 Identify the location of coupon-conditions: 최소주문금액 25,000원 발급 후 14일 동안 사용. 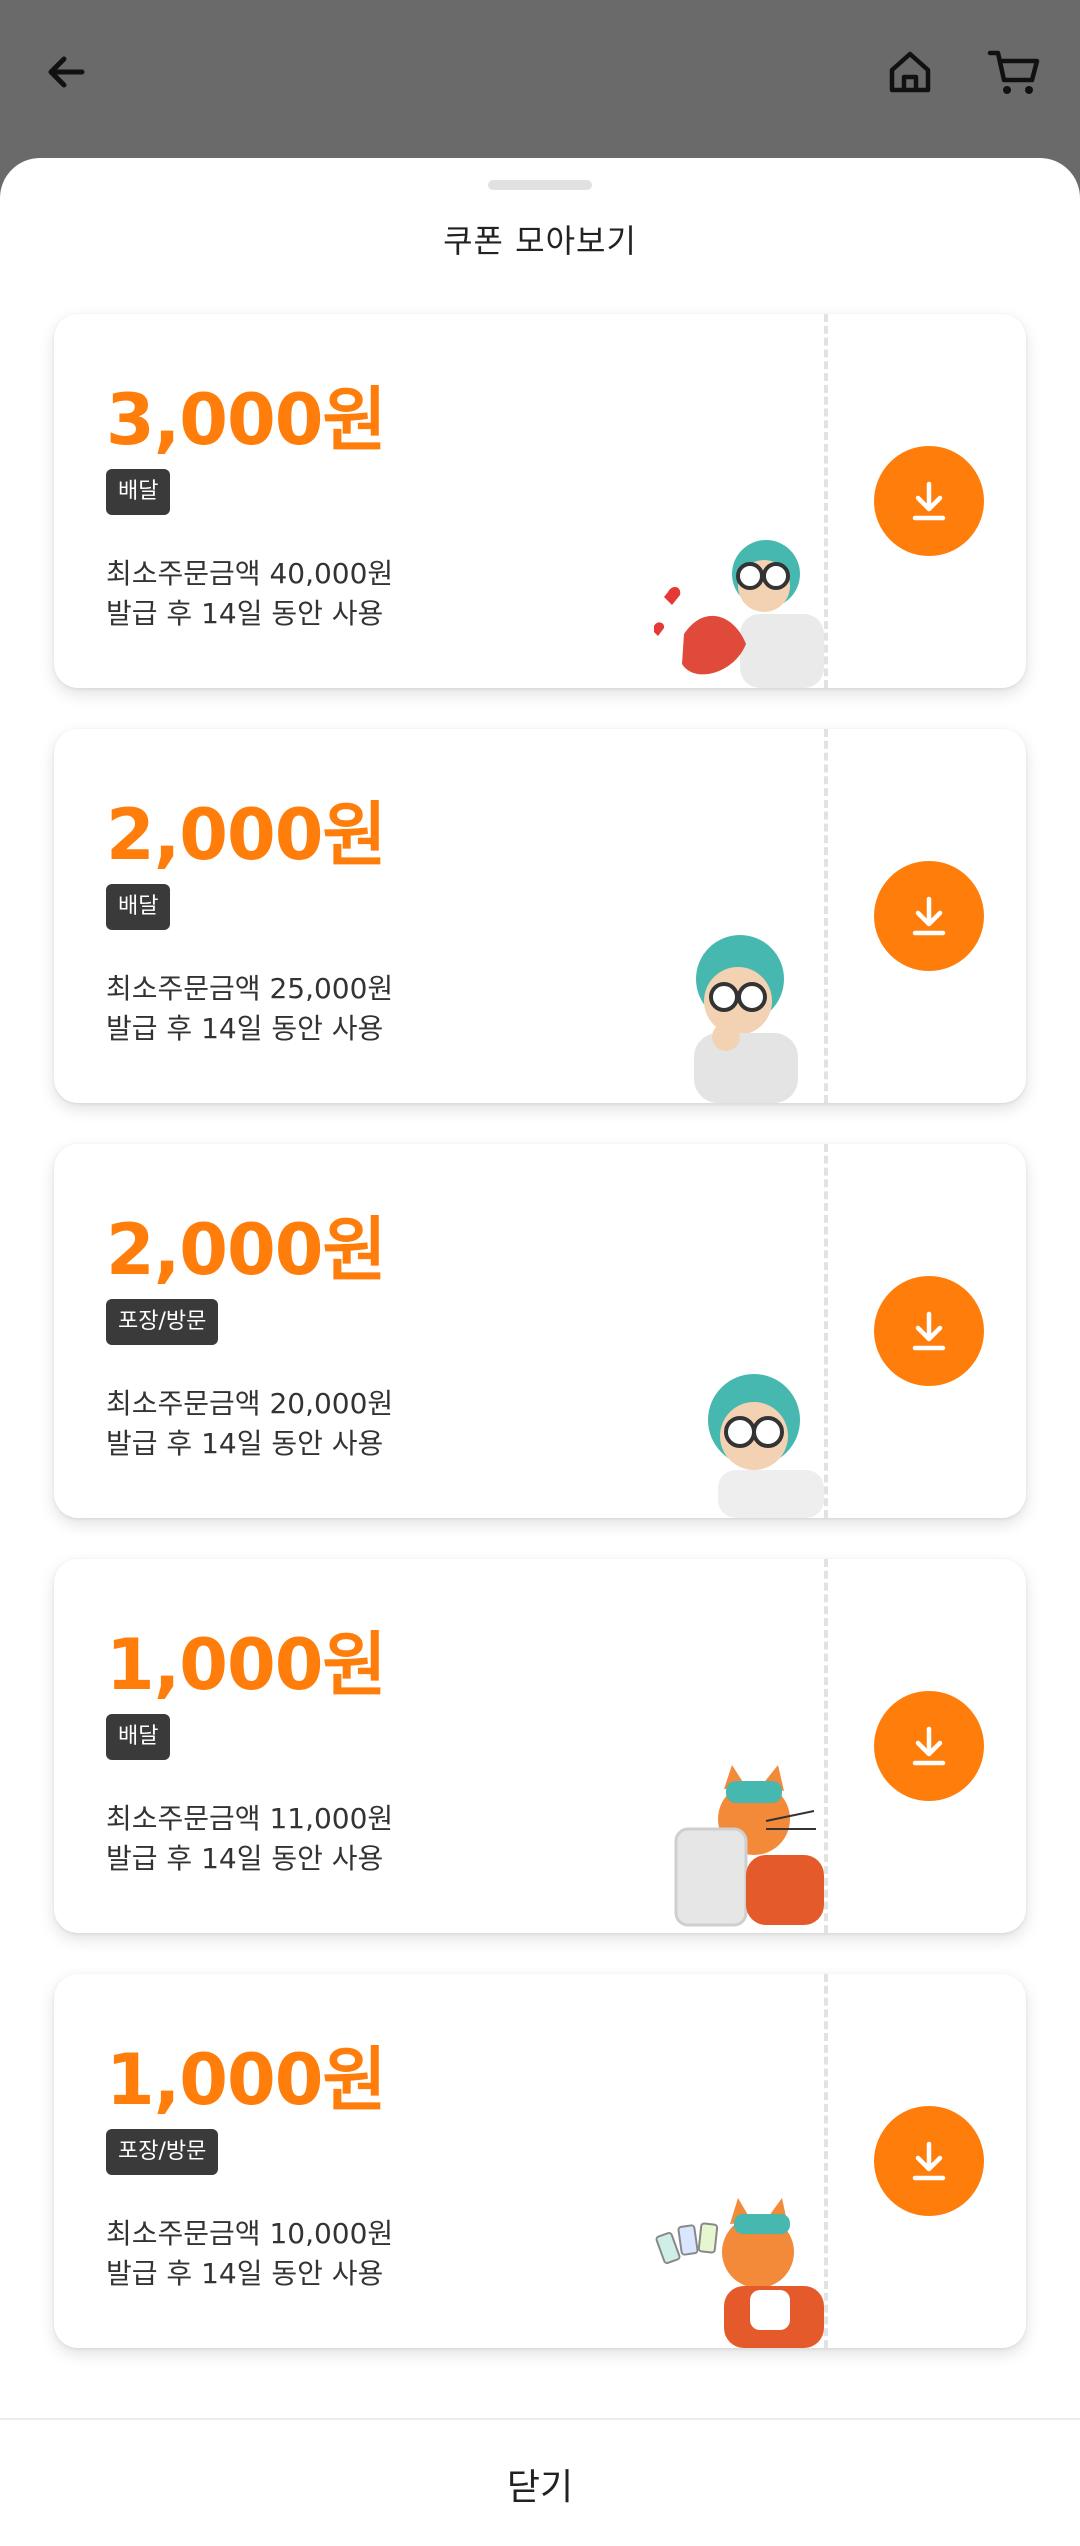
(249, 1009).